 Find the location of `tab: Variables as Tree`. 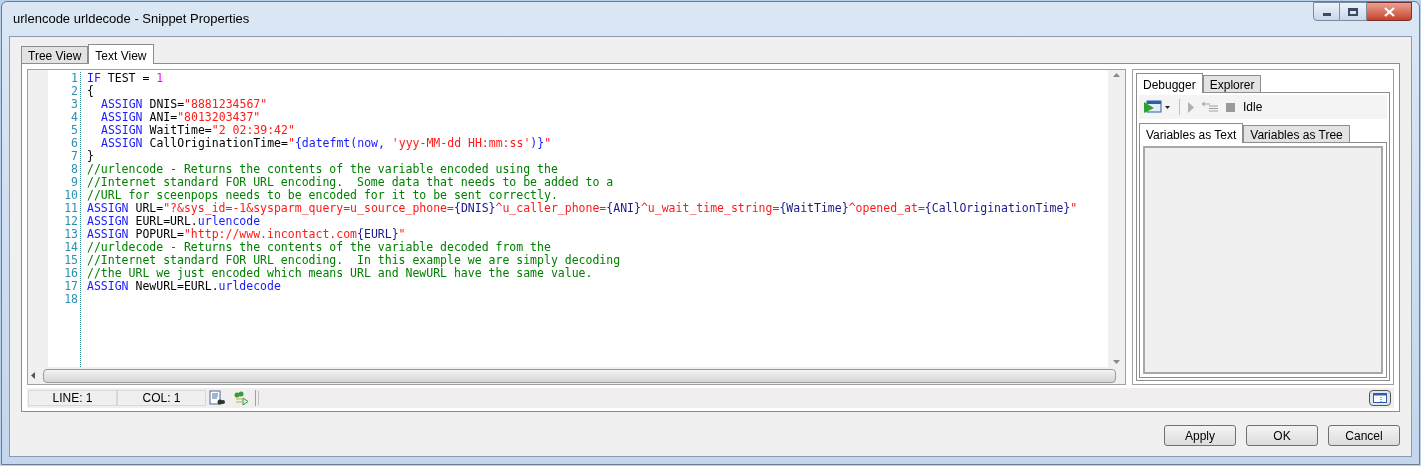

tab: Variables as Tree is located at coordinates (1296, 133).